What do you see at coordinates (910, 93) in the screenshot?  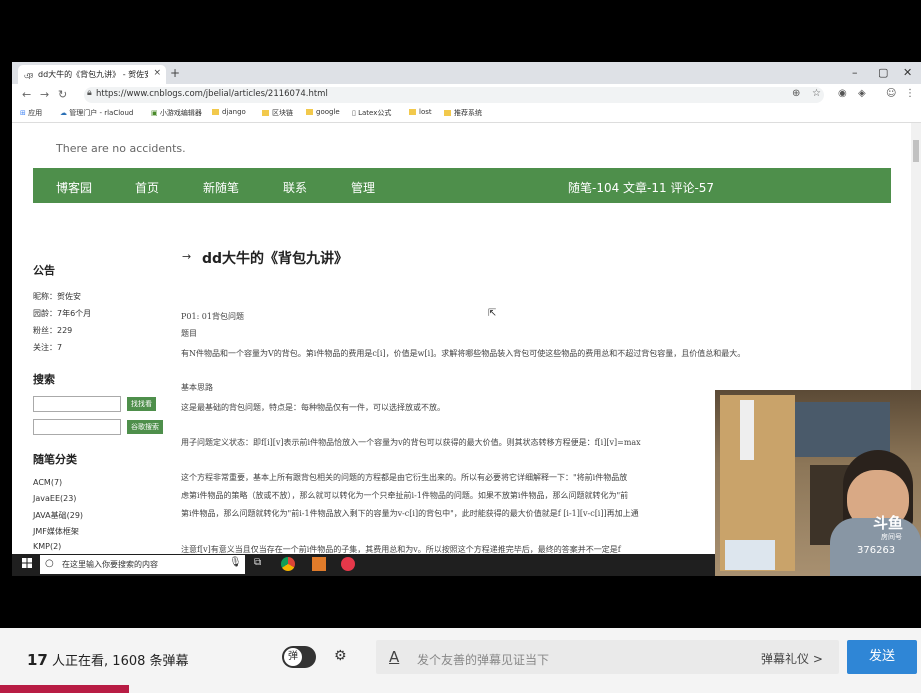 I see `menu-icon: ⋮` at bounding box center [910, 93].